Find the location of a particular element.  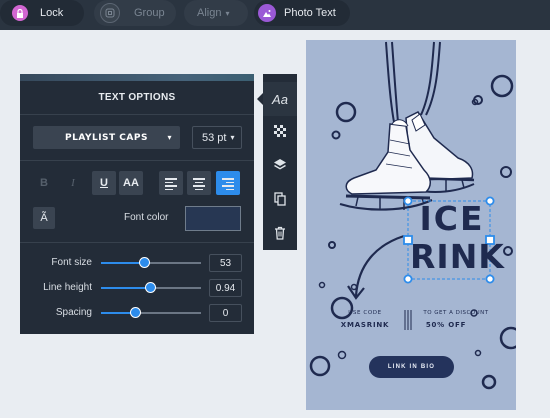

promo-code: XMASRINK is located at coordinates (365, 325).